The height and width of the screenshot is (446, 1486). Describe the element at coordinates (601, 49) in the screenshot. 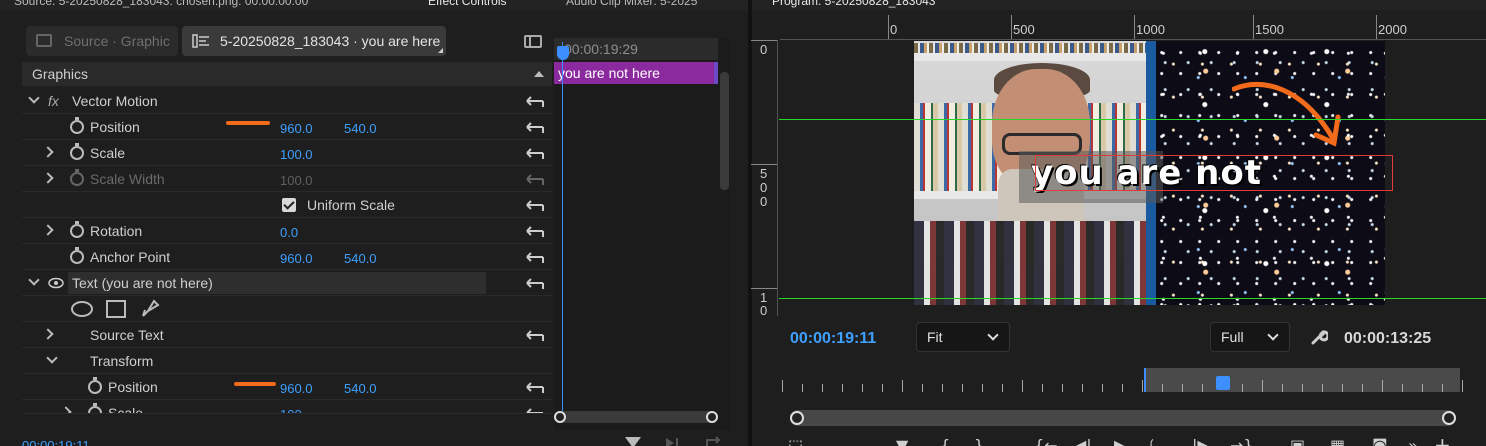

I see `mini-timeline-timecode: 00:00:19:29` at that location.